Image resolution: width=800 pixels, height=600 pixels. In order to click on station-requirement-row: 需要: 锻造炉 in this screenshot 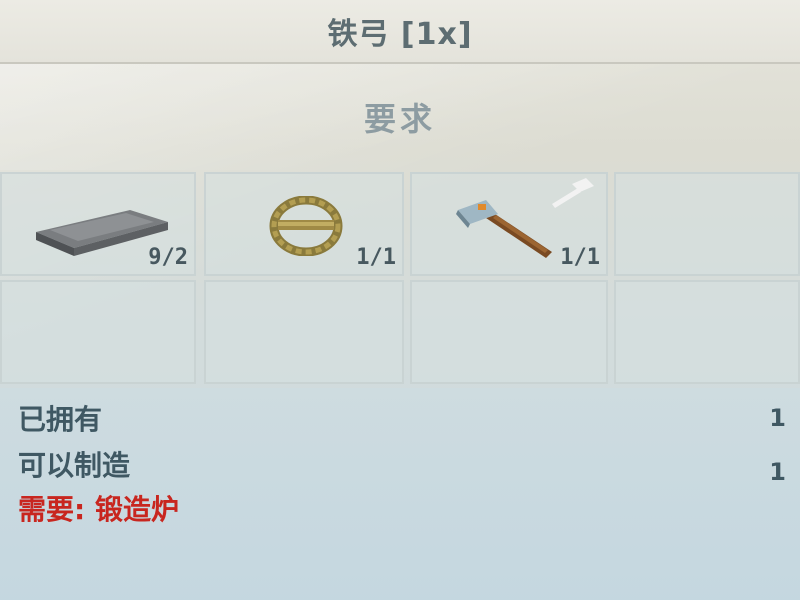, I will do `click(402, 508)`.